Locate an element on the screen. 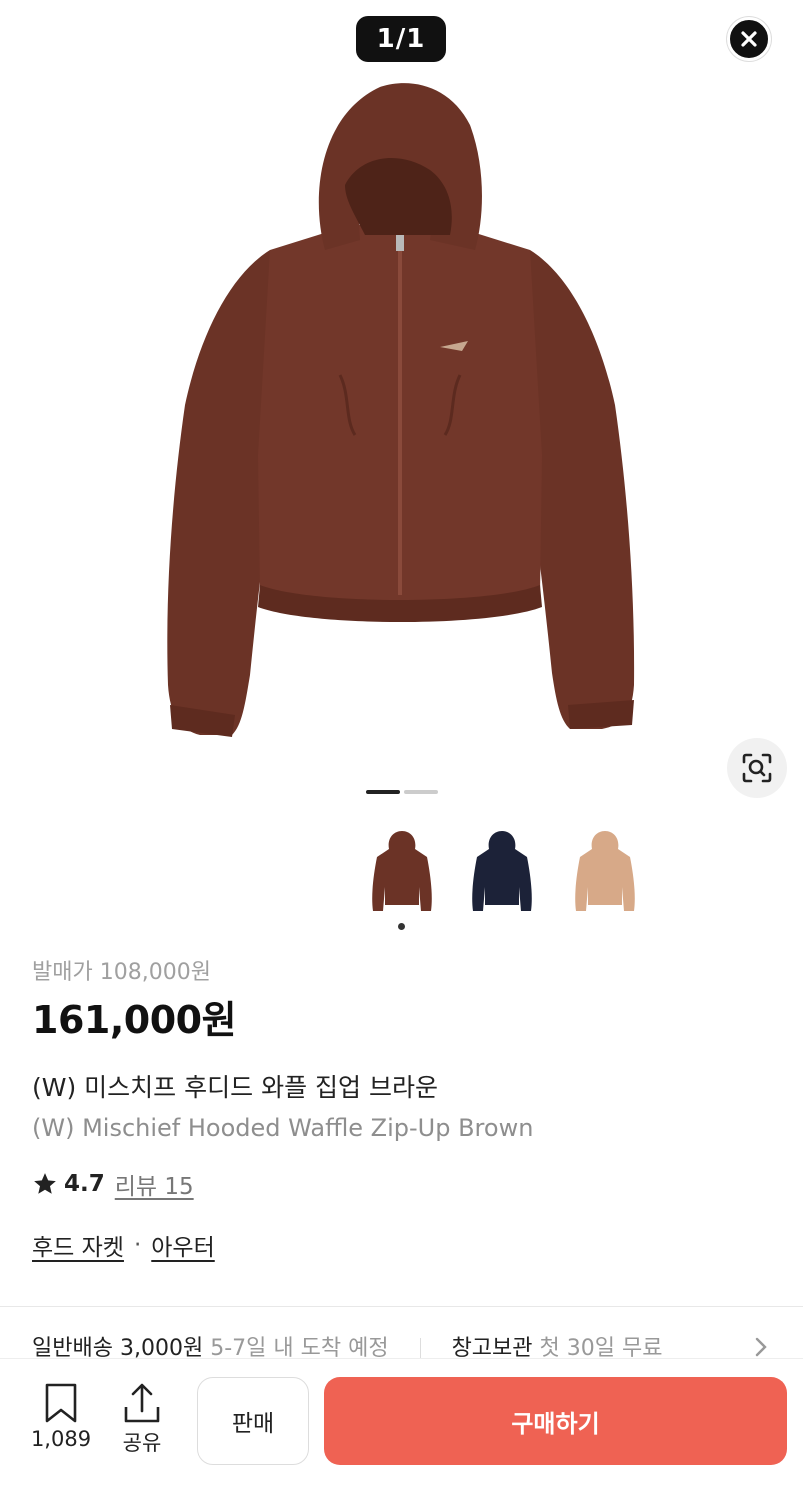 This screenshot has height=1500, width=803. image-search-button is located at coordinates (757, 768).